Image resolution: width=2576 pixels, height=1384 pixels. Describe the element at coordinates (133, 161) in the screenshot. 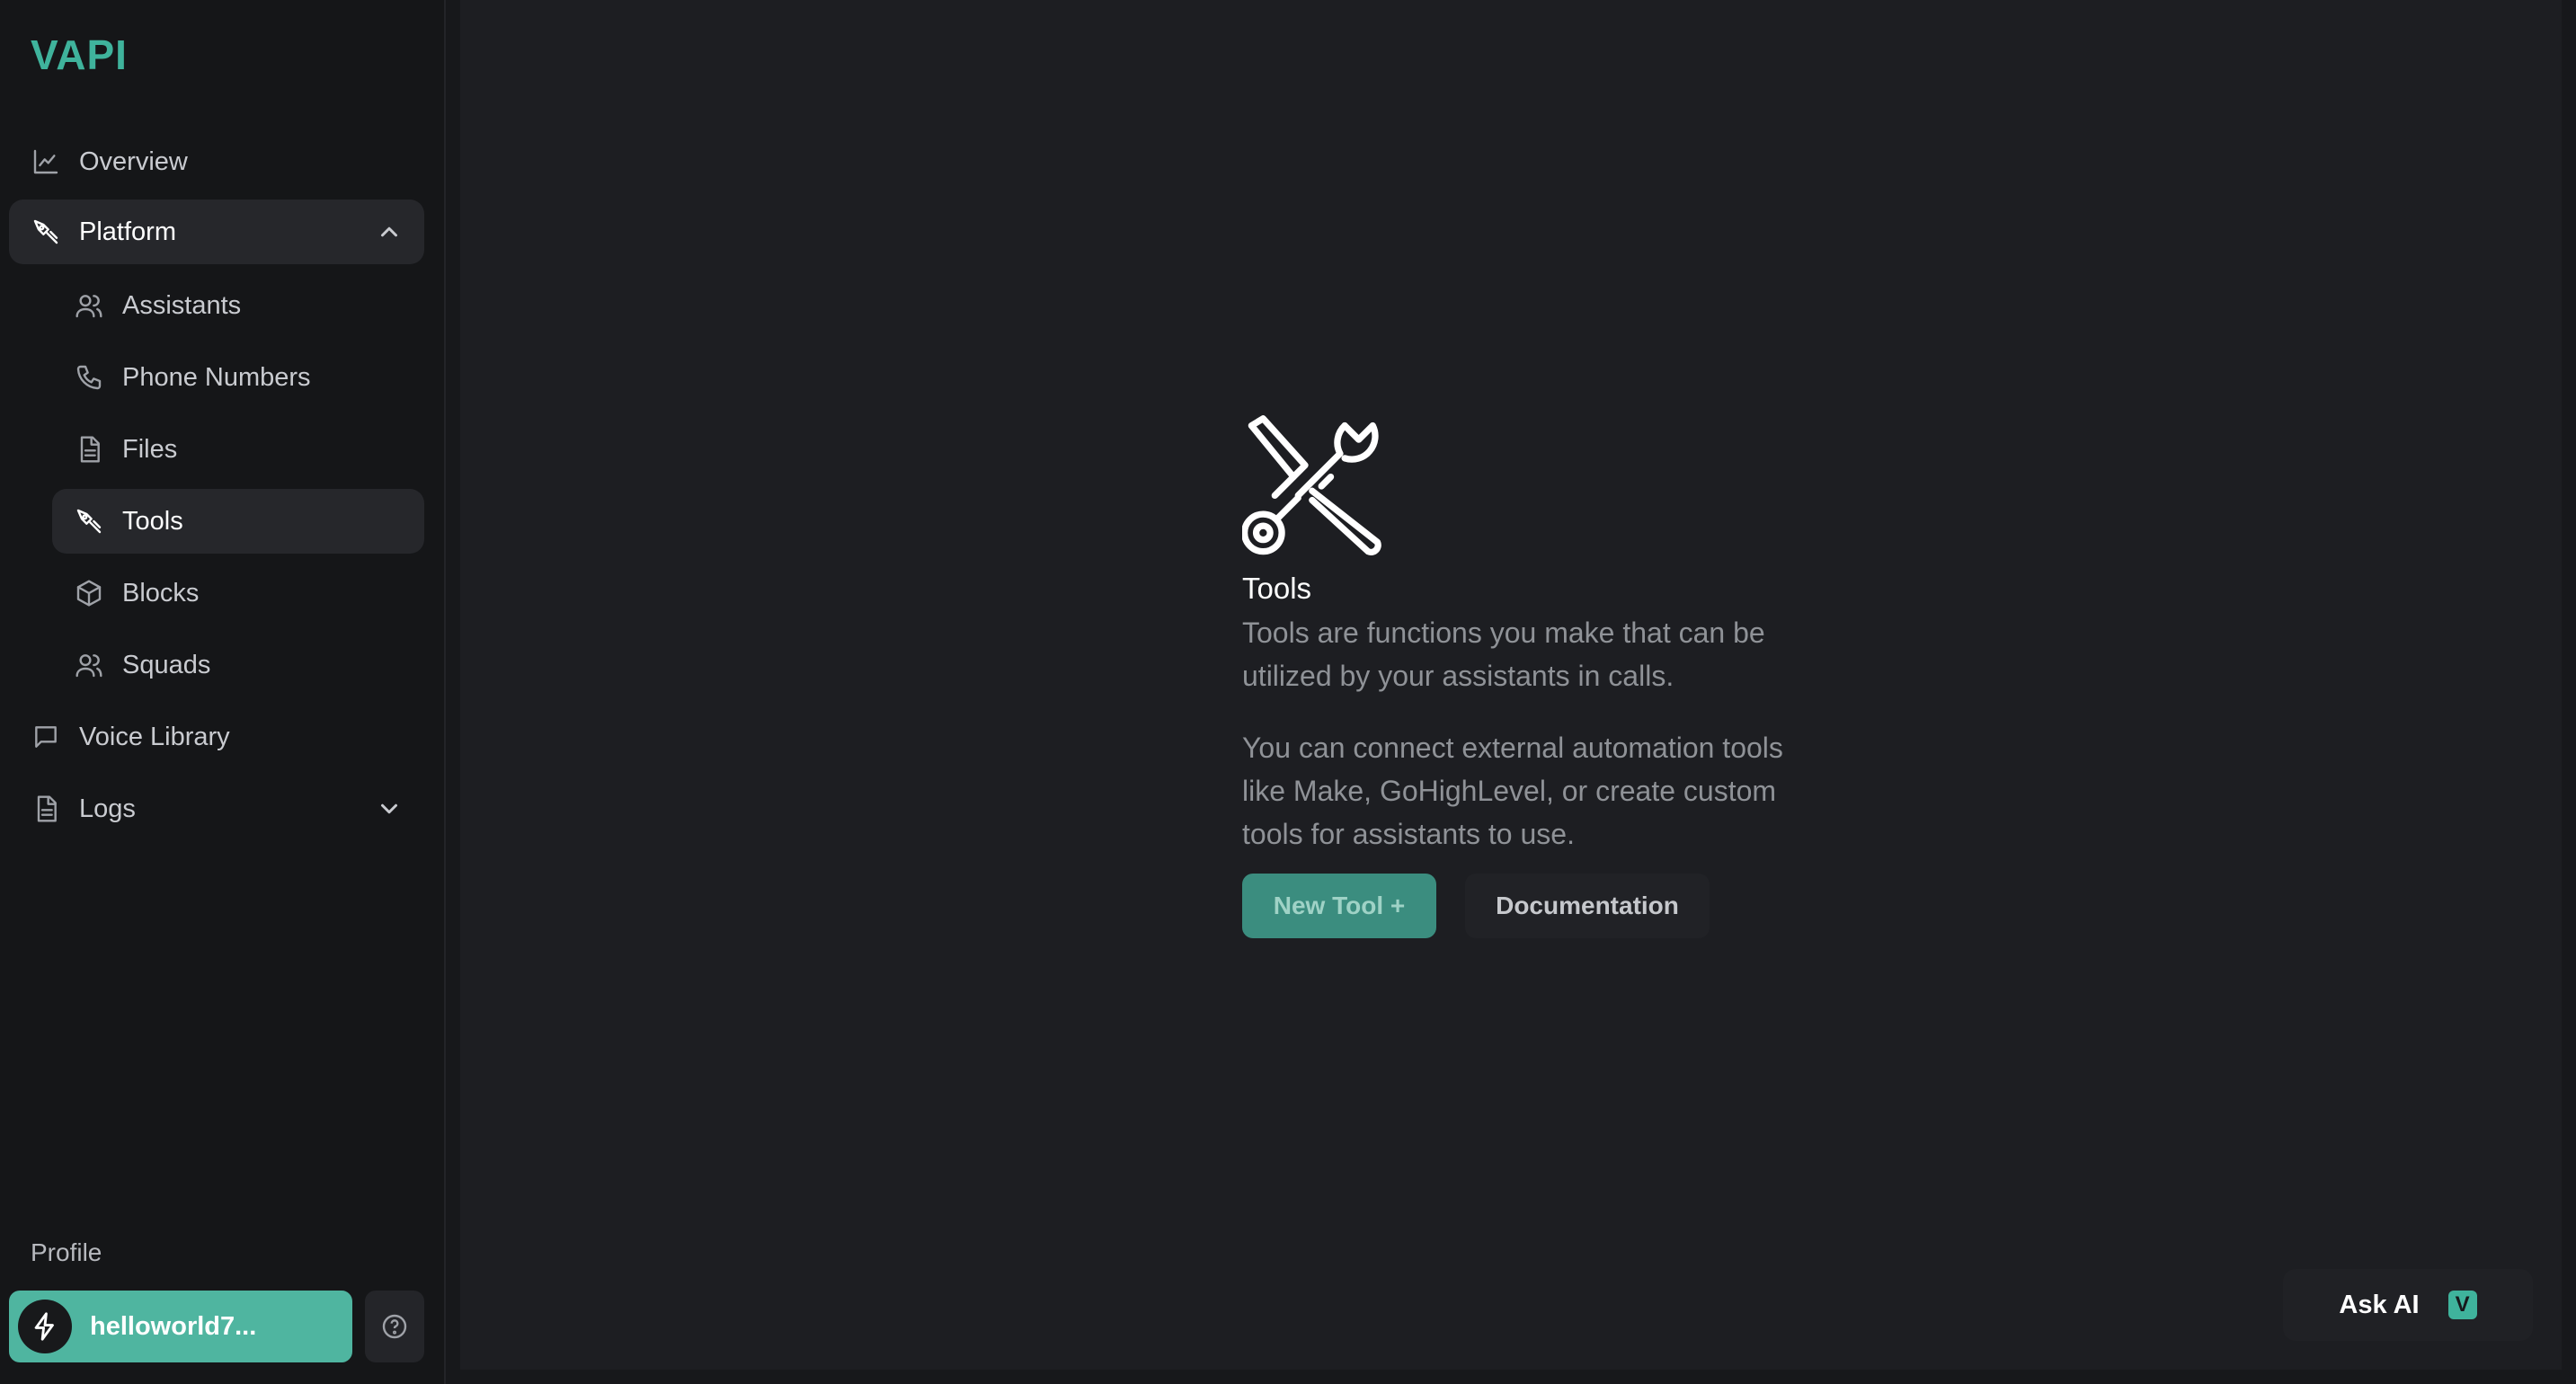

I see `sidebar-item-label: Overview` at that location.